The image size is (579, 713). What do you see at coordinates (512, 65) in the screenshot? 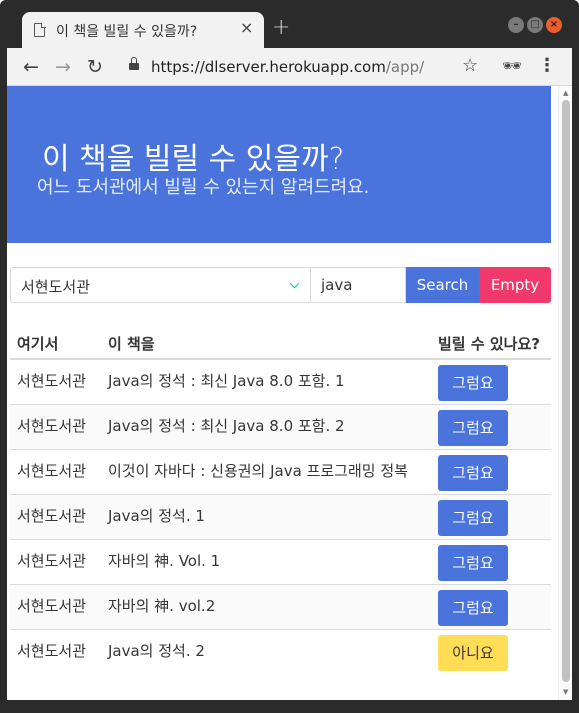
I see `incognito-icon: 🕶` at bounding box center [512, 65].